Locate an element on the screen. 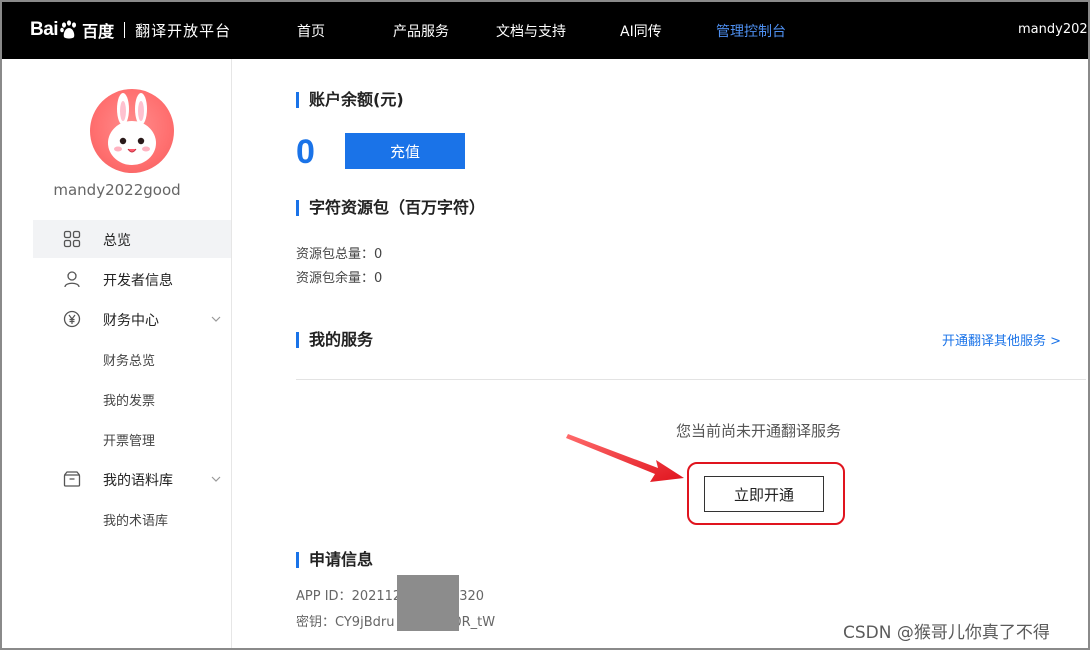 The width and height of the screenshot is (1090, 650). sidebar-subitem-invoice-management: 开票管理 is located at coordinates (129, 439).